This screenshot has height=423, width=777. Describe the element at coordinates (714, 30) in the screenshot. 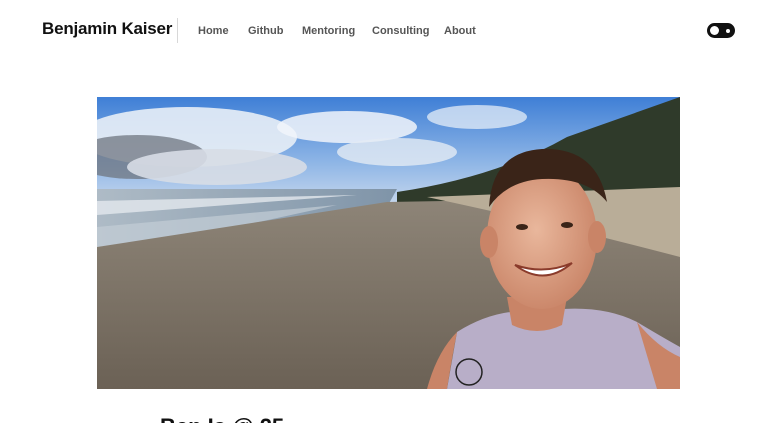

I see `toggle-knob-icon` at that location.